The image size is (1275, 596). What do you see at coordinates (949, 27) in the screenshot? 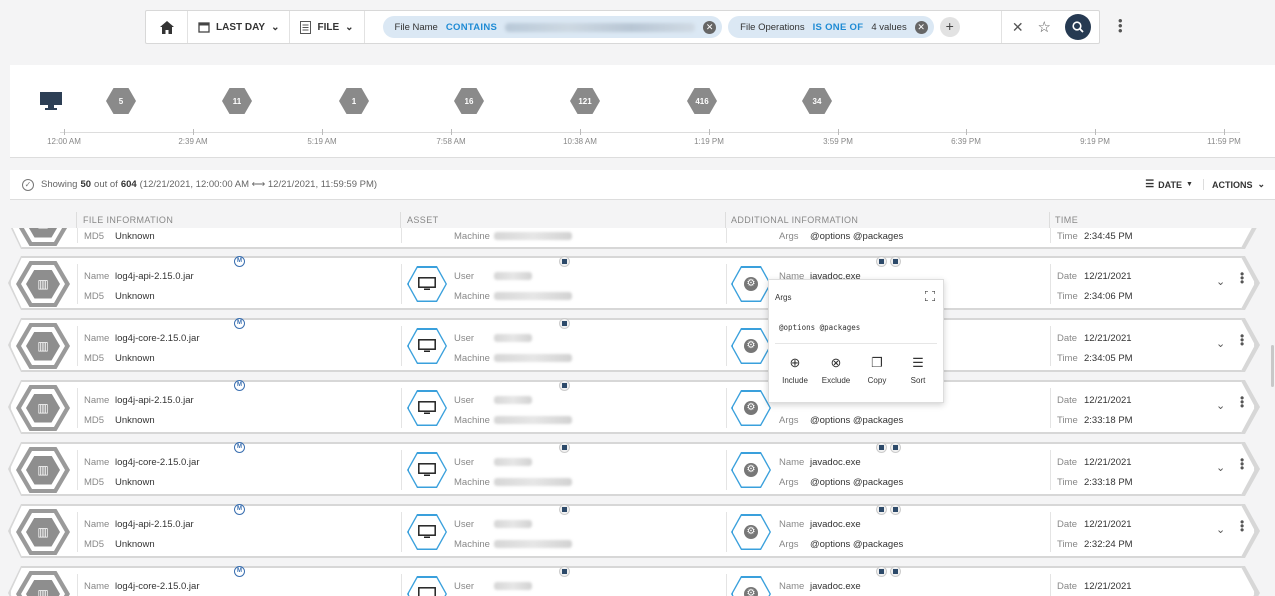
I see `add-filter-button: +` at bounding box center [949, 27].